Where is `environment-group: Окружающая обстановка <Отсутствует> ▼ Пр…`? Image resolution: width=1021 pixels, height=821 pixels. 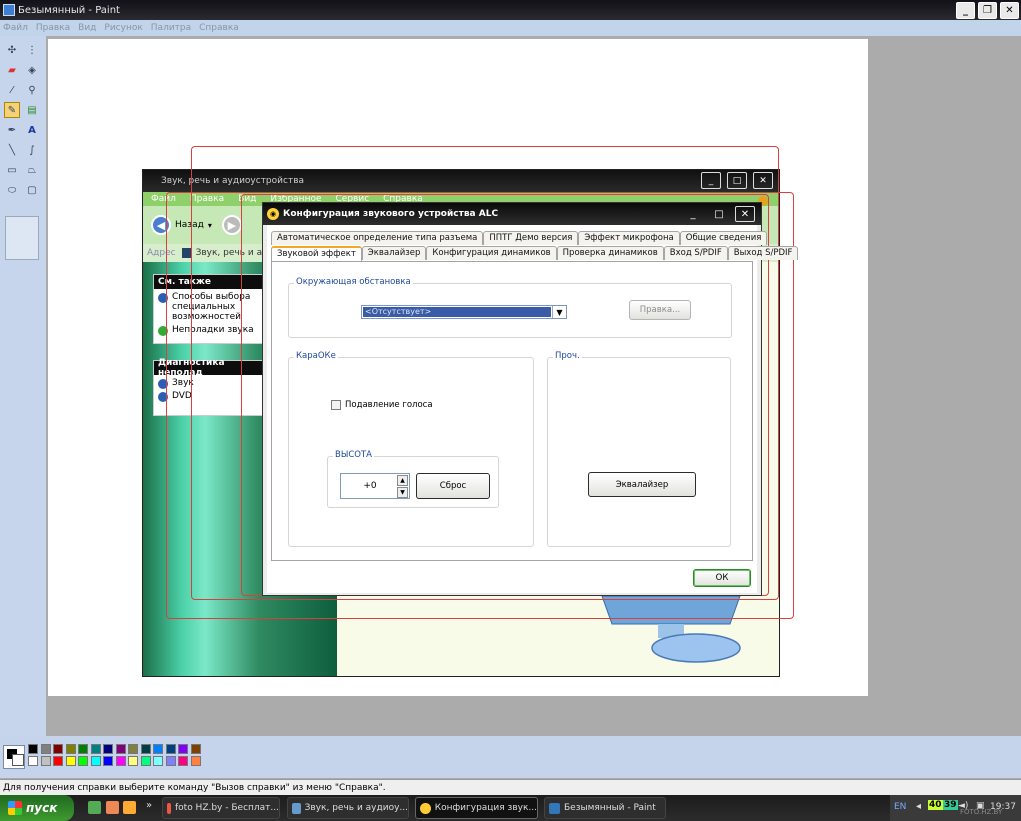 environment-group: Окружающая обстановка <Отсутствует> ▼ Пр… is located at coordinates (510, 307).